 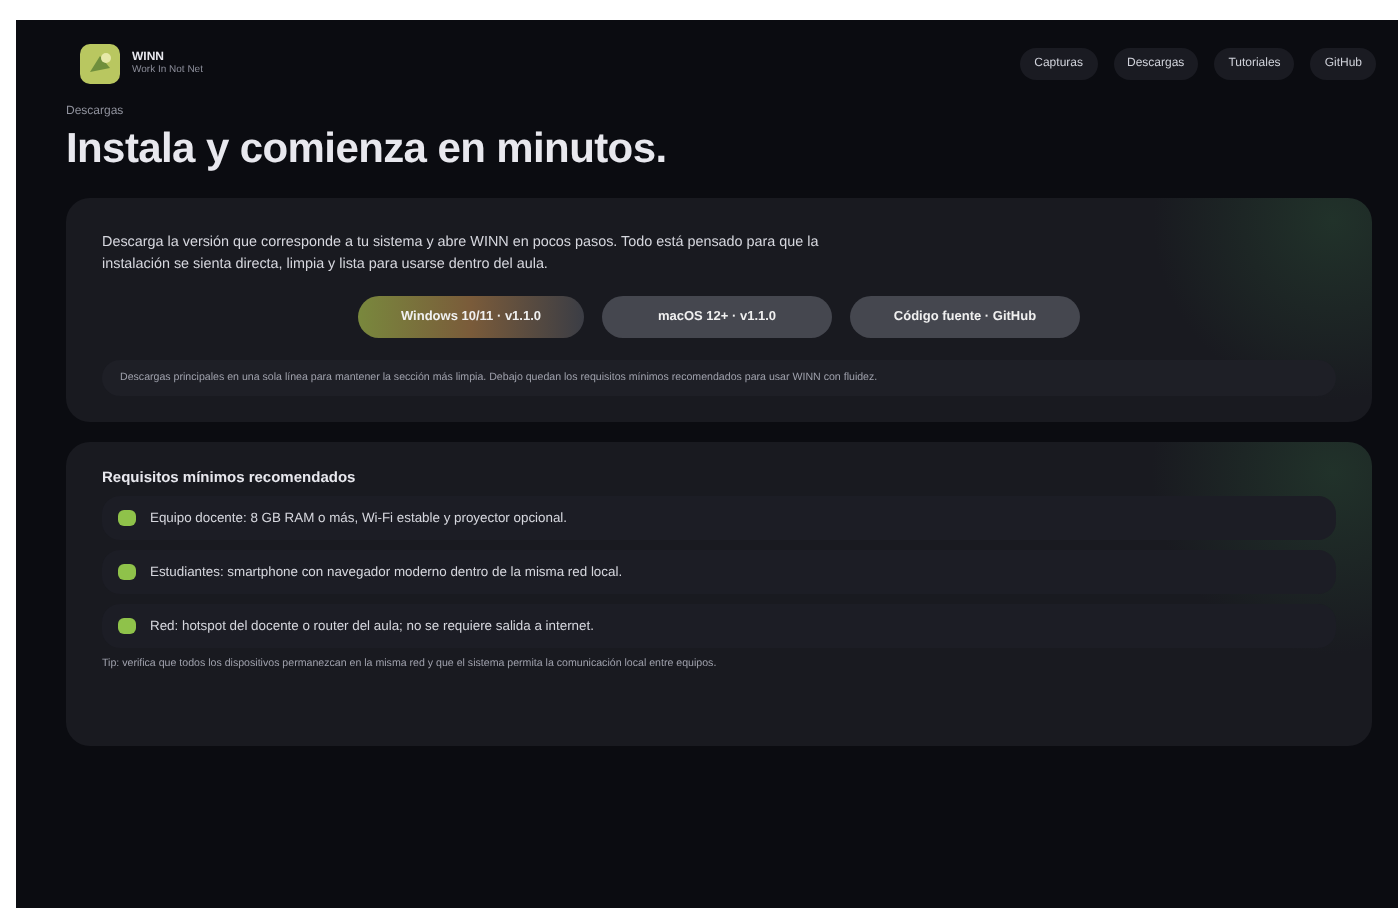 I want to click on page-title: Instala y comienza en minutos., so click(x=367, y=150).